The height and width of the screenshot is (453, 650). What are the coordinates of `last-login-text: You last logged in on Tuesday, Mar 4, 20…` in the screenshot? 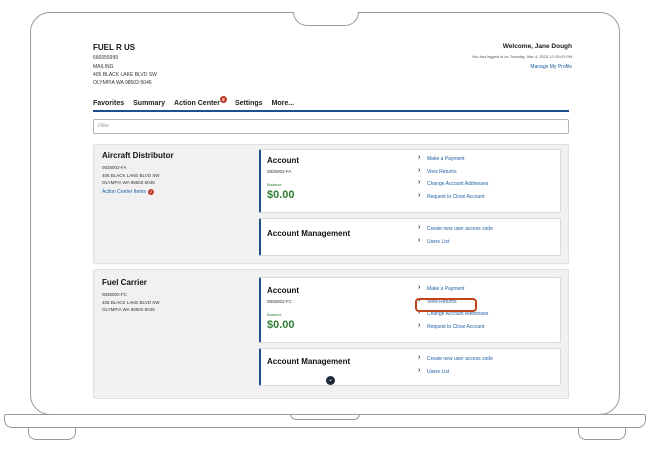 It's located at (521, 56).